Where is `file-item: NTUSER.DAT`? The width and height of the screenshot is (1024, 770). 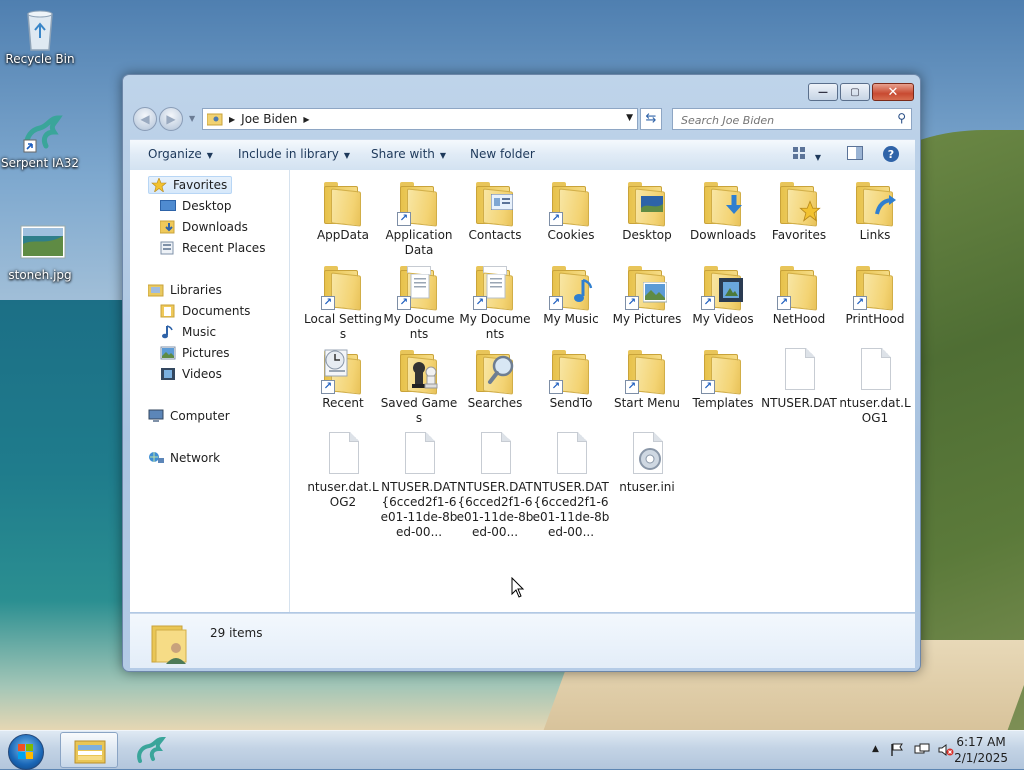
file-item: NTUSER.DAT is located at coordinates (799, 378).